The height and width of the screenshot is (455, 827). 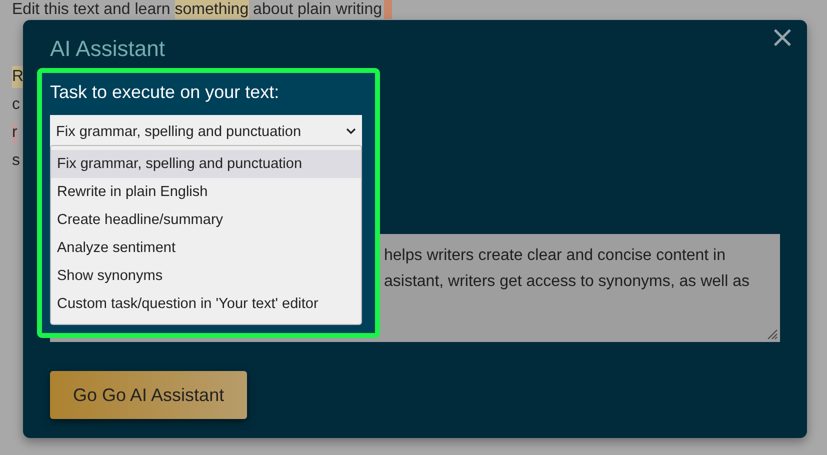 I want to click on body-letter: s, so click(x=16, y=161).